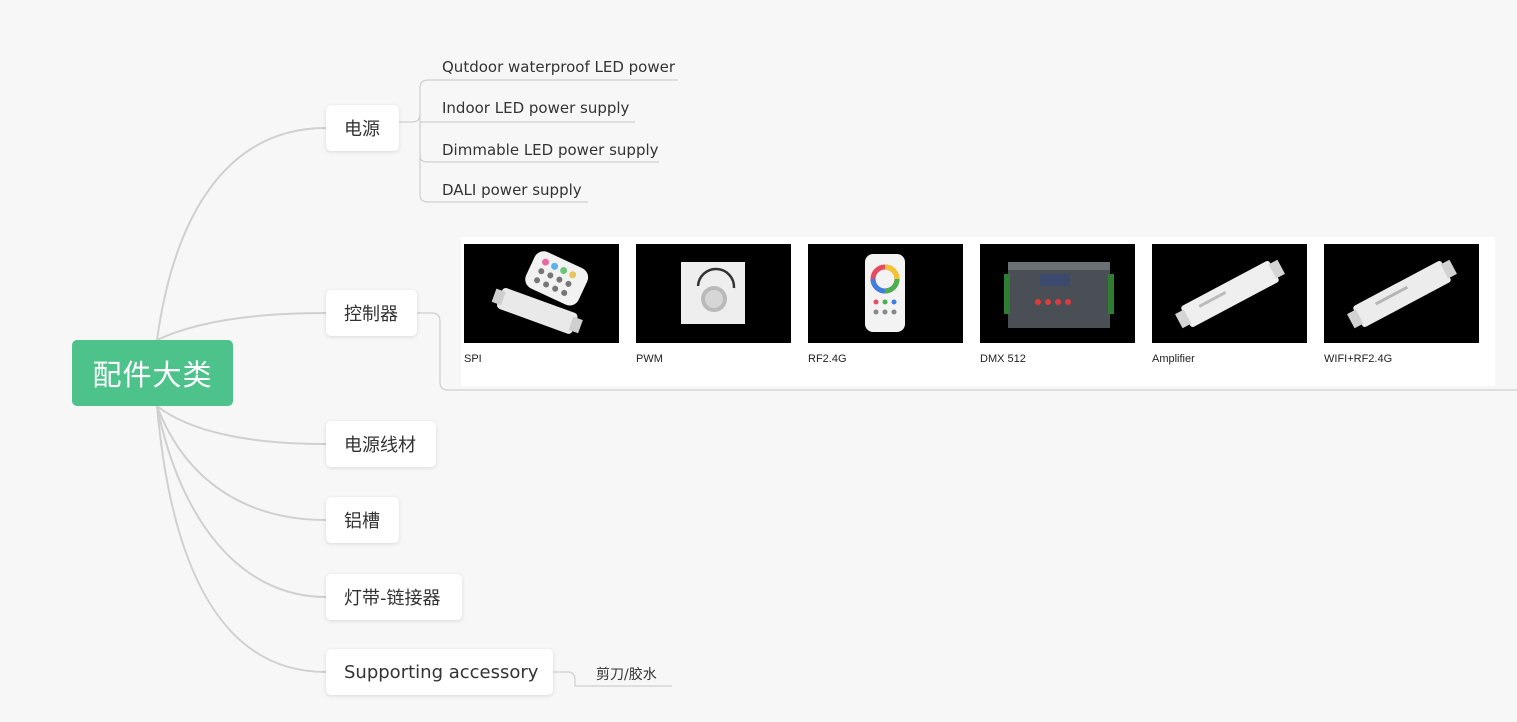 The image size is (1517, 722). Describe the element at coordinates (1173, 359) in the screenshot. I see `gallery-label: Amplifier` at that location.